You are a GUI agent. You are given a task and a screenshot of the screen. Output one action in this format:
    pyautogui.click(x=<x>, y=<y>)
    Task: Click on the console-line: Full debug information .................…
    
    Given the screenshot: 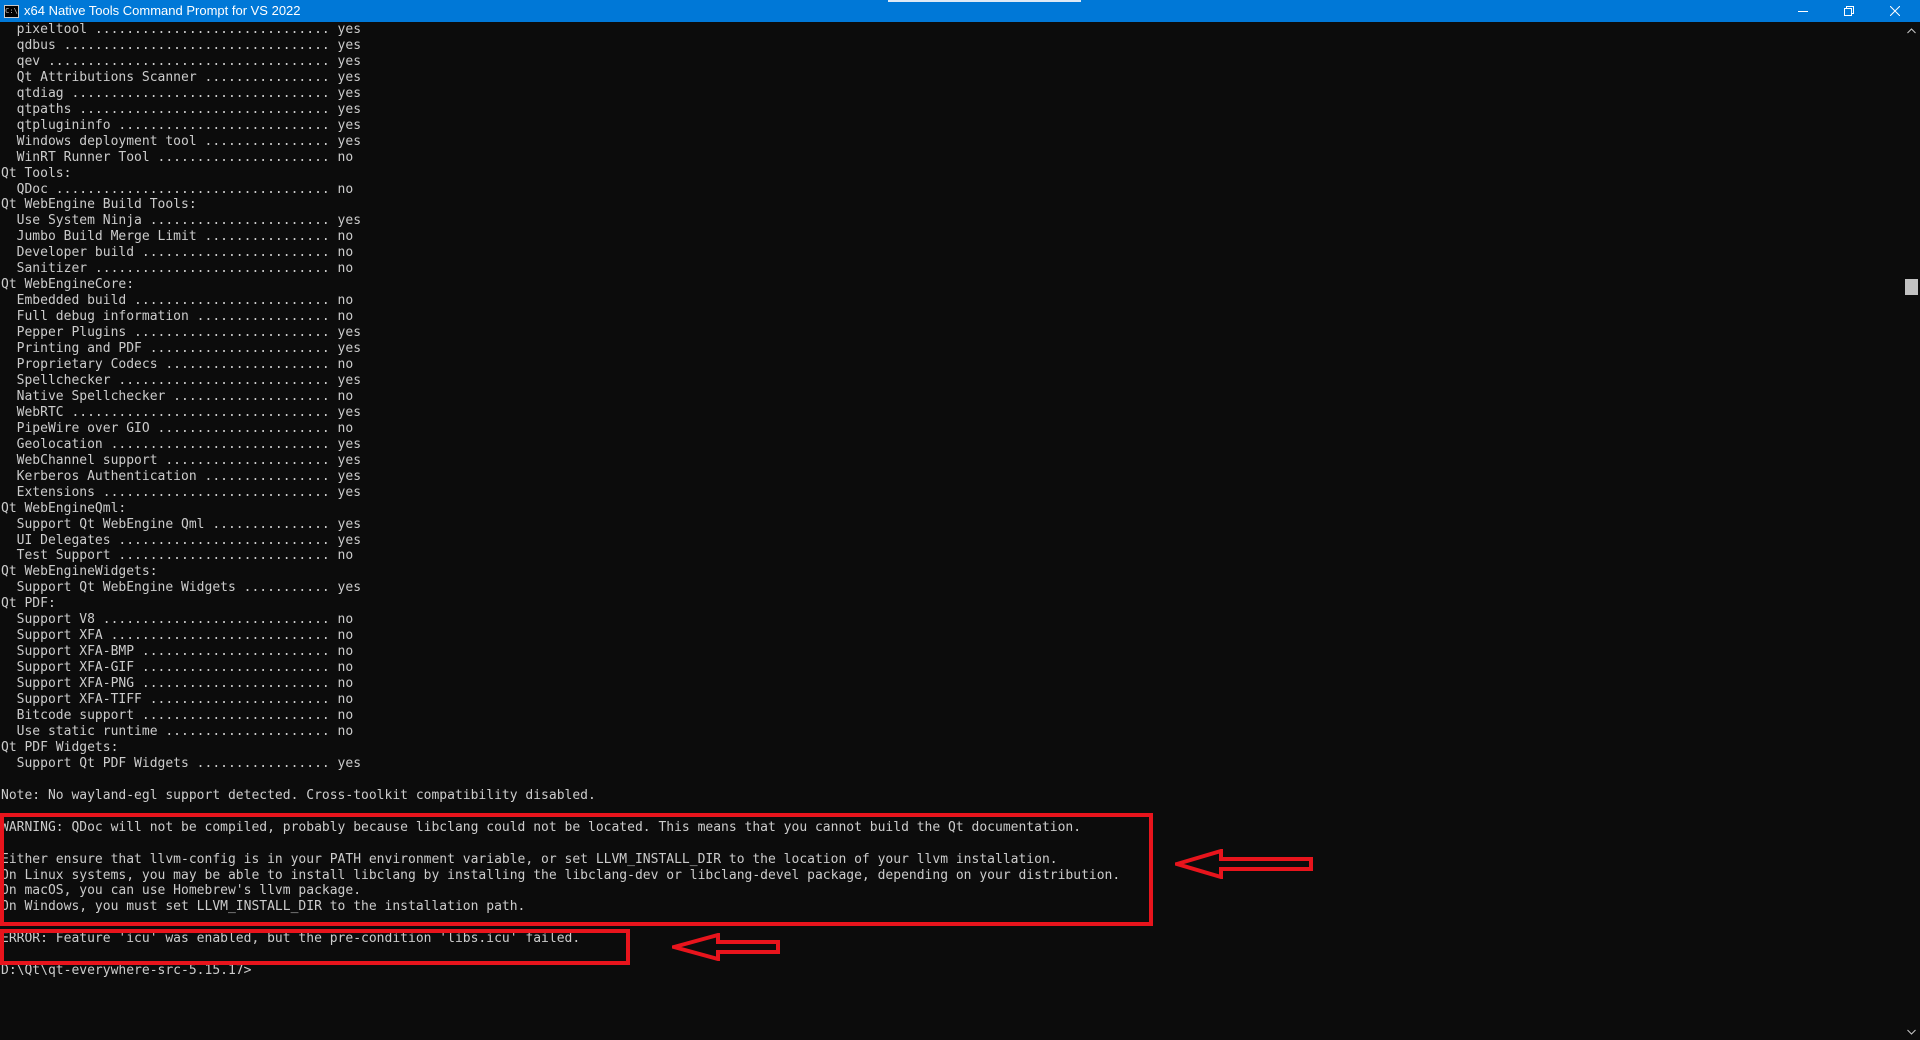 What is the action you would take?
    pyautogui.click(x=177, y=317)
    